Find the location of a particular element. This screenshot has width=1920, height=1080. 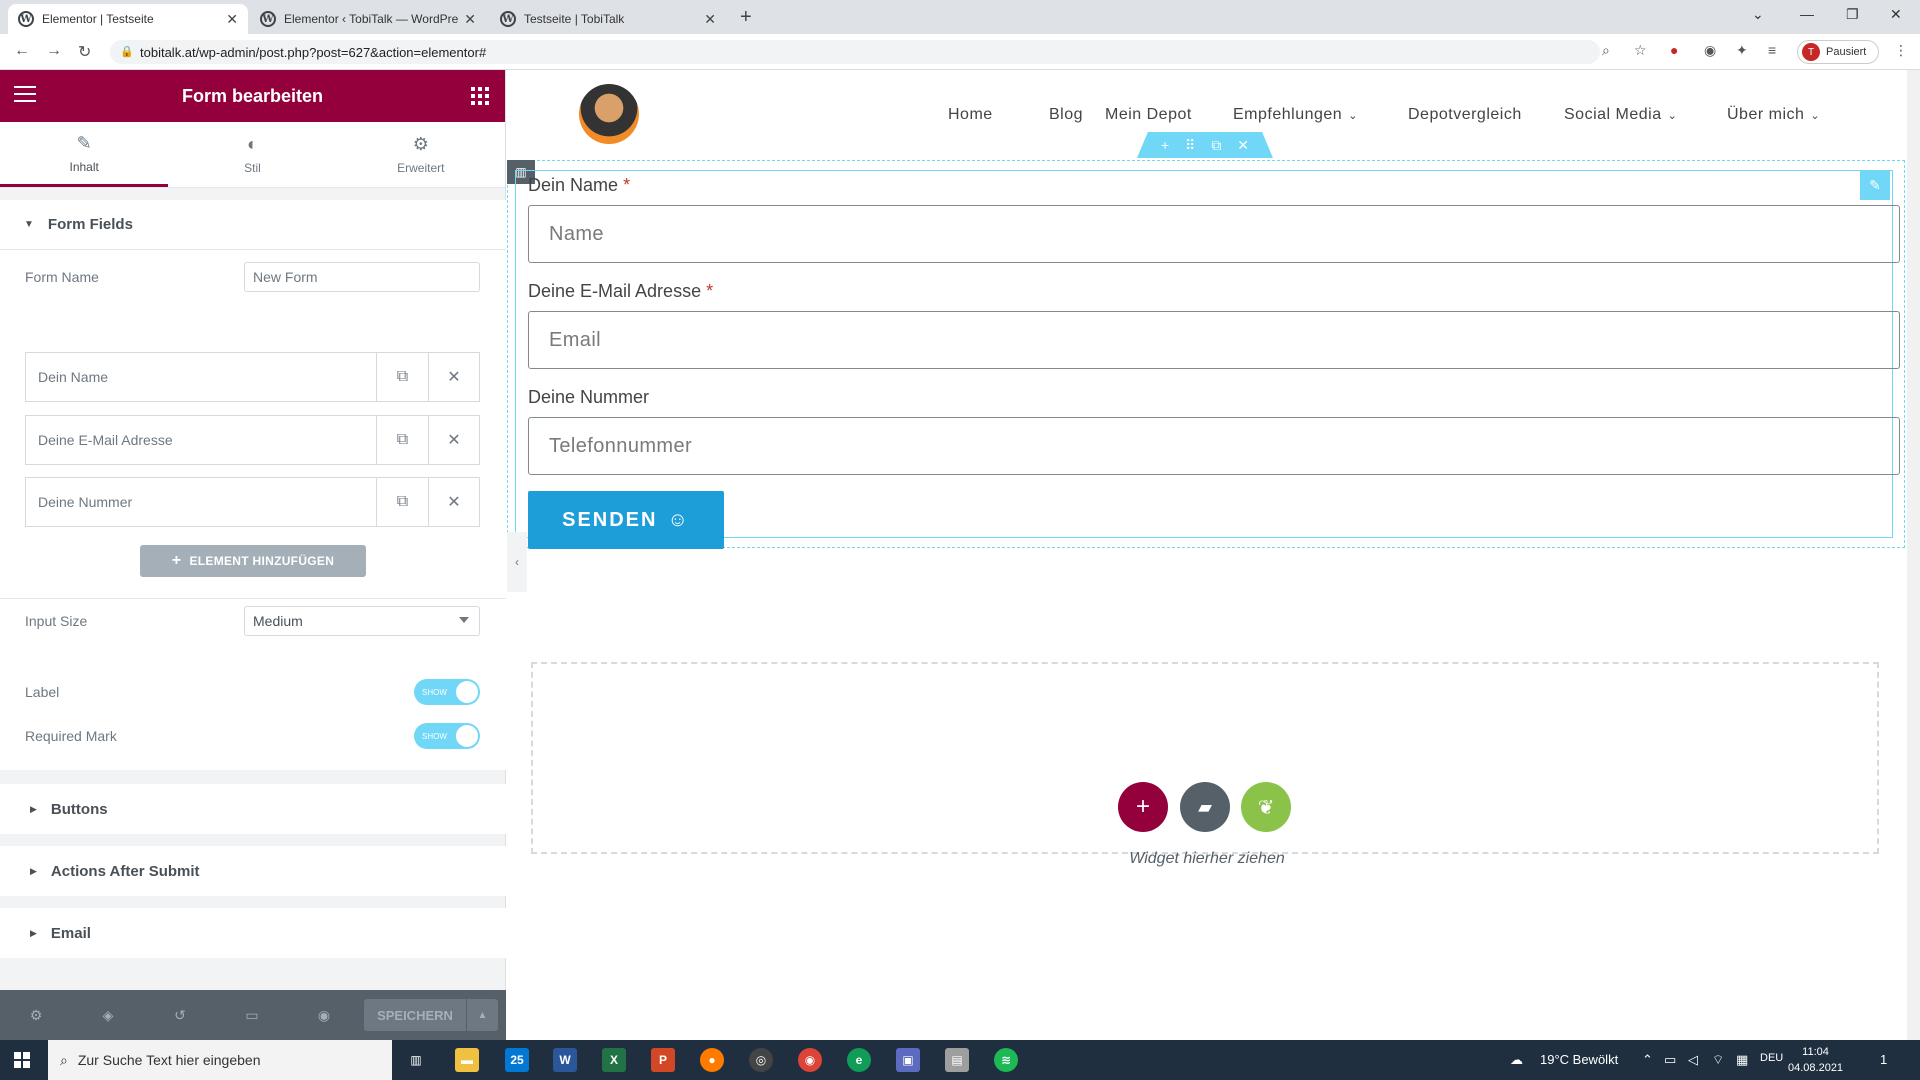

powerpoint-icon: P is located at coordinates (663, 1060).